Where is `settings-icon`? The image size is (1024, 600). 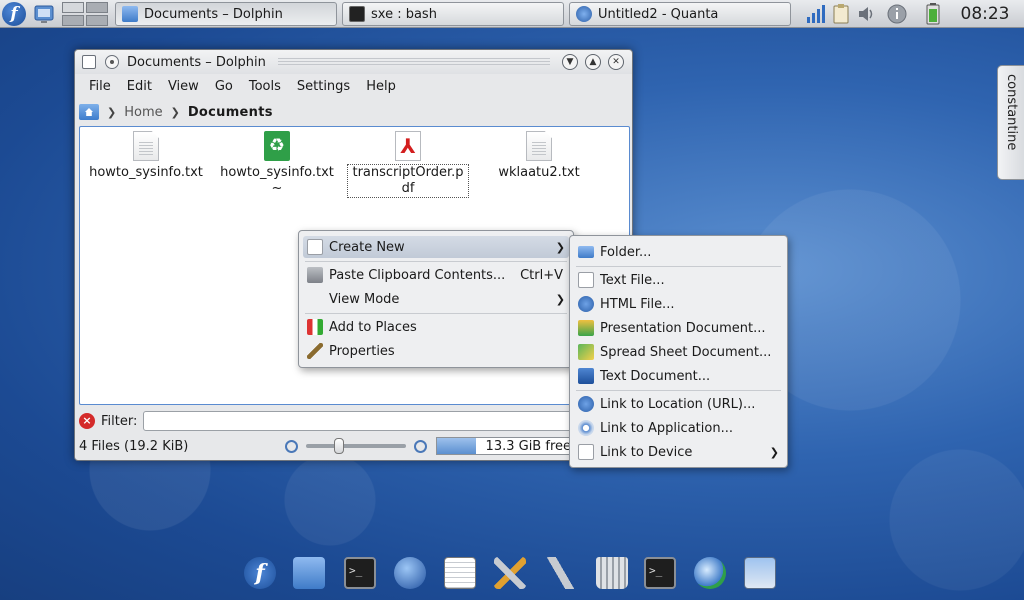
settings-icon is located at coordinates (561, 573).